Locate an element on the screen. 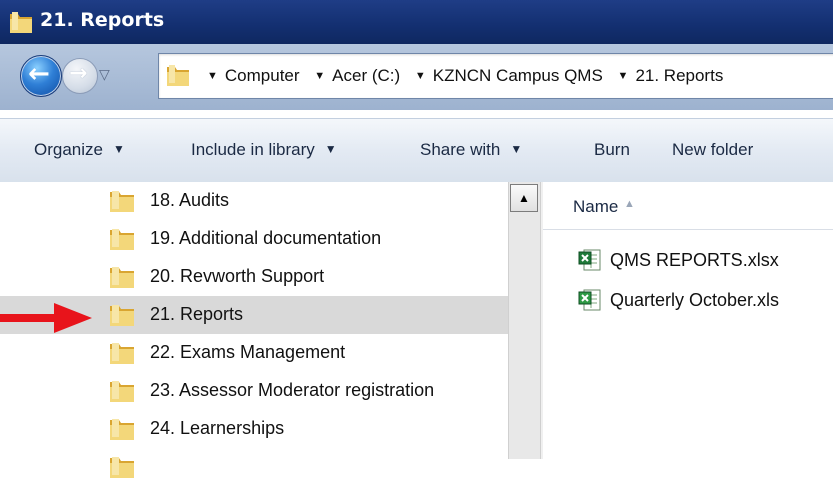 The height and width of the screenshot is (486, 833). include-in-library-button: Include in library ▼ is located at coordinates (264, 150).